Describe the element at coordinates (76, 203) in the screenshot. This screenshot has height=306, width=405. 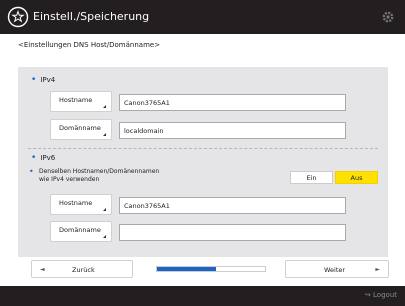
I see `ipv6-hostname-label: Hostname` at that location.